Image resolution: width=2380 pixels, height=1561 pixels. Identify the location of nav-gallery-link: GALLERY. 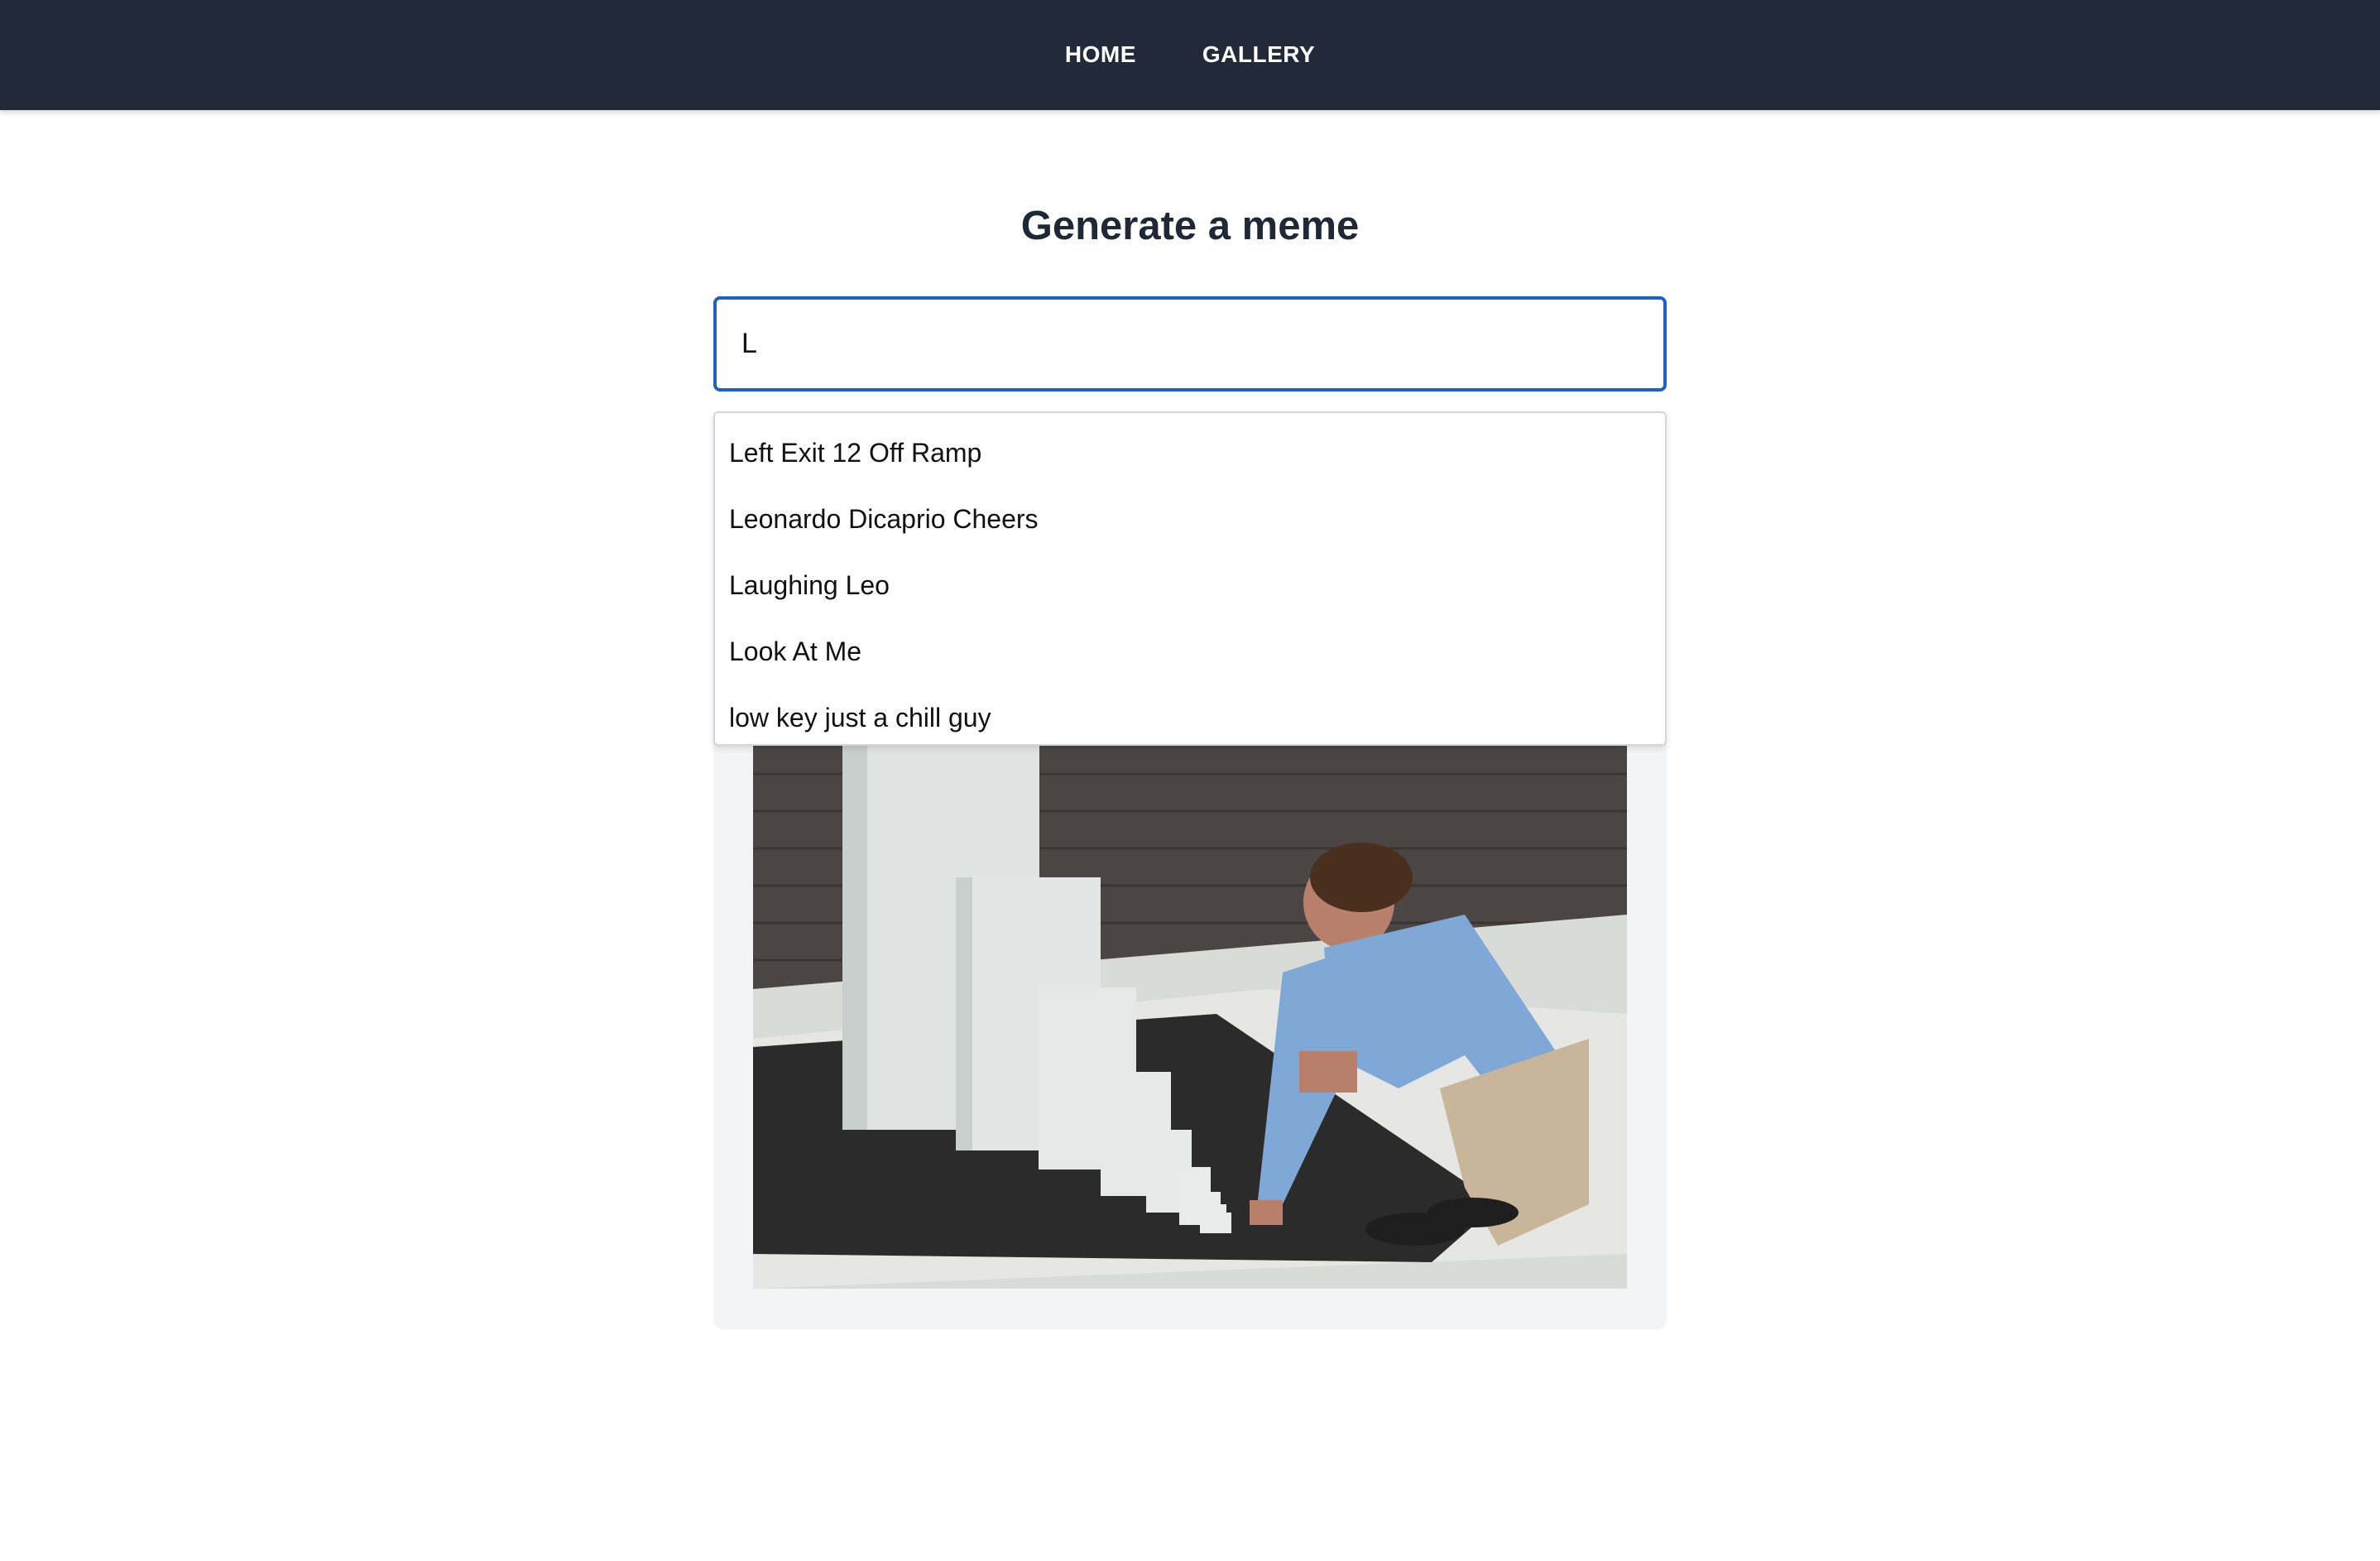
(1258, 54).